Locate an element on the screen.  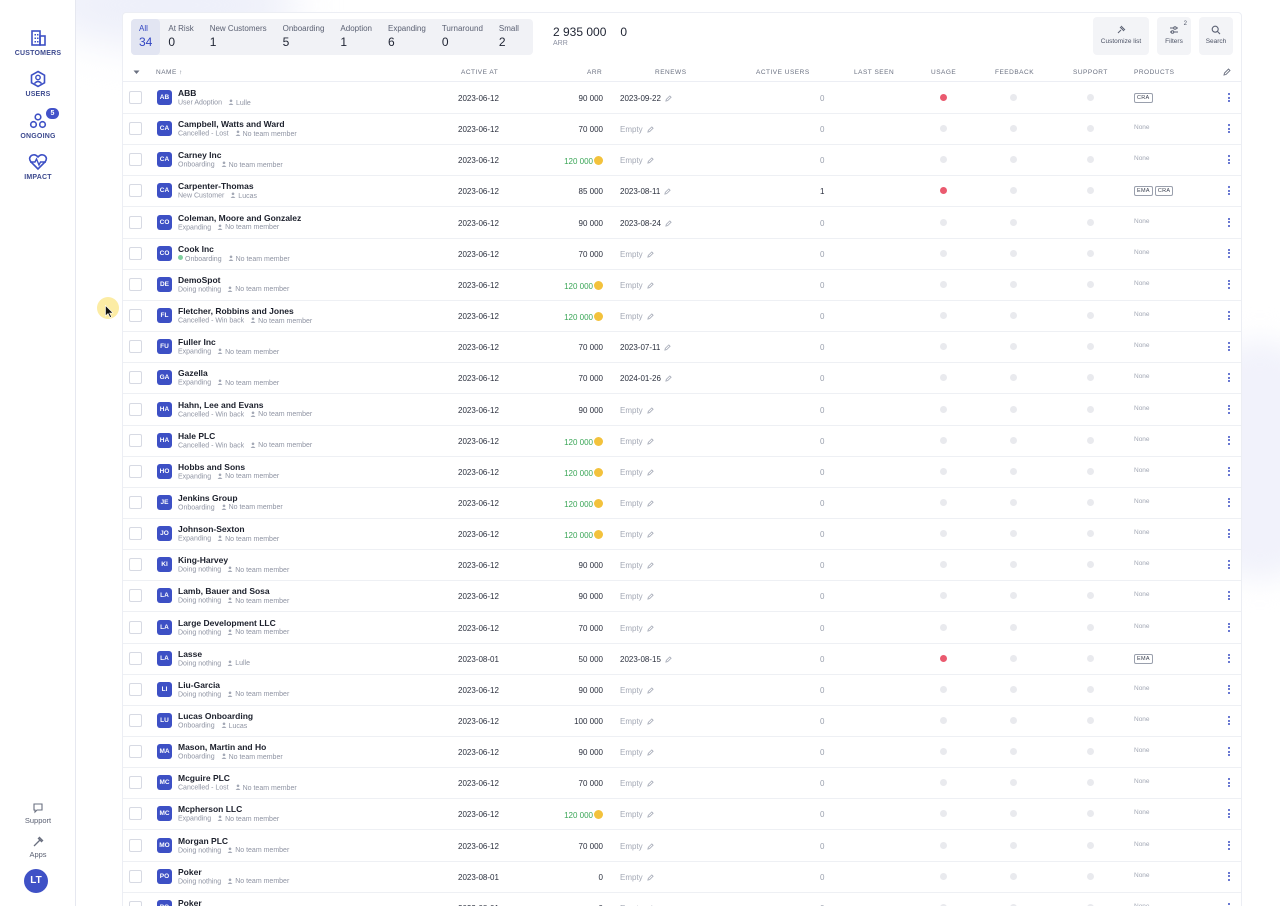
customer-name: Johnson-Sexton is located at coordinates (211, 529).